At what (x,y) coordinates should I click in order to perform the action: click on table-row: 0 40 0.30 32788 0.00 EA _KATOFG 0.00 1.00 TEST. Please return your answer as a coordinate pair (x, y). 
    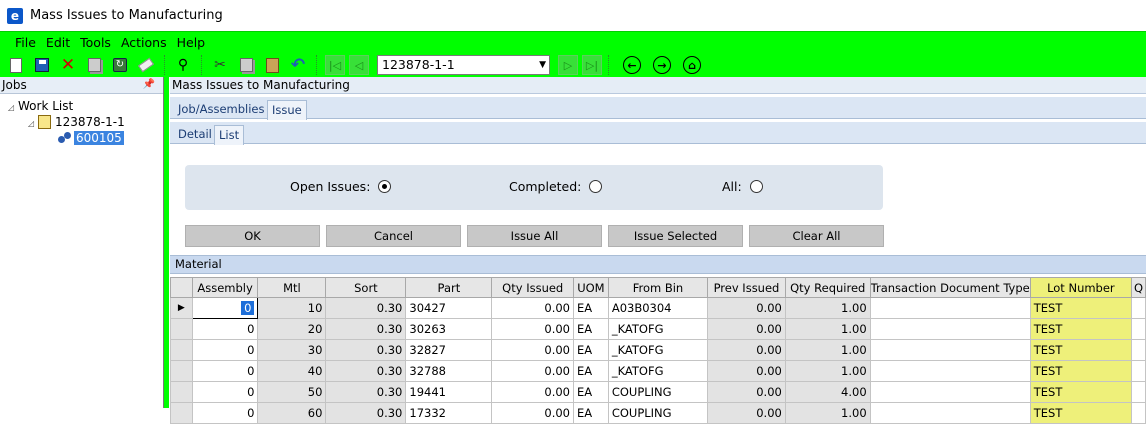
    Looking at the image, I should click on (658, 371).